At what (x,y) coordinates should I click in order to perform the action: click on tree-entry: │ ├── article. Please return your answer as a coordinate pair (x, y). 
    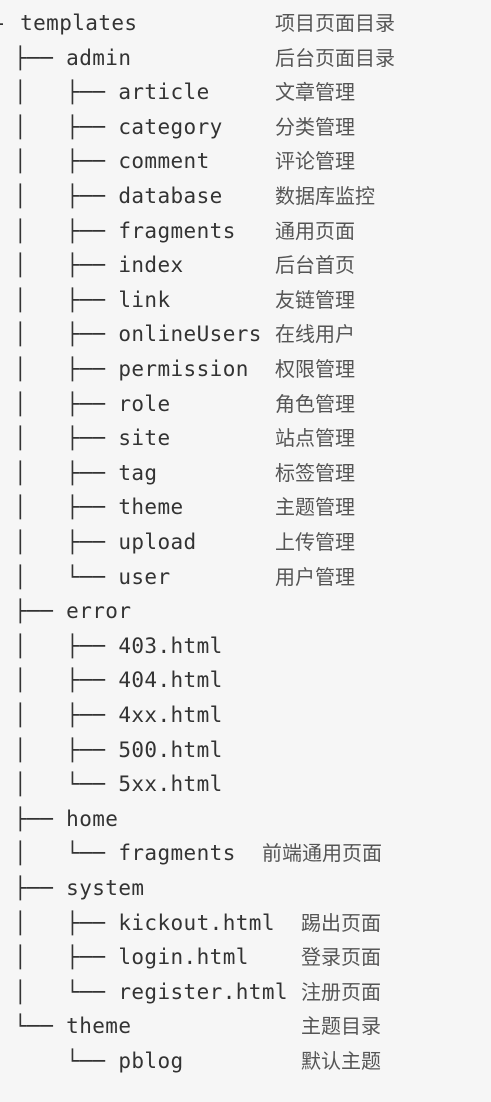
    Looking at the image, I should click on (112, 92).